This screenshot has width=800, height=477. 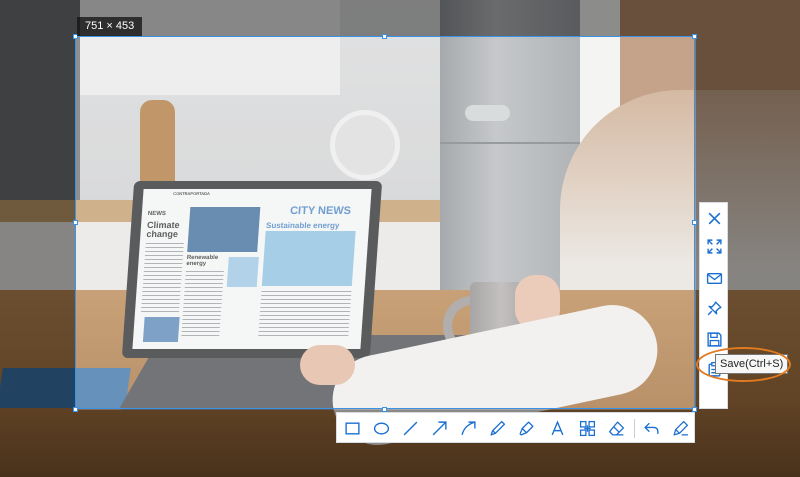 I want to click on mosaic-icon, so click(x=587, y=428).